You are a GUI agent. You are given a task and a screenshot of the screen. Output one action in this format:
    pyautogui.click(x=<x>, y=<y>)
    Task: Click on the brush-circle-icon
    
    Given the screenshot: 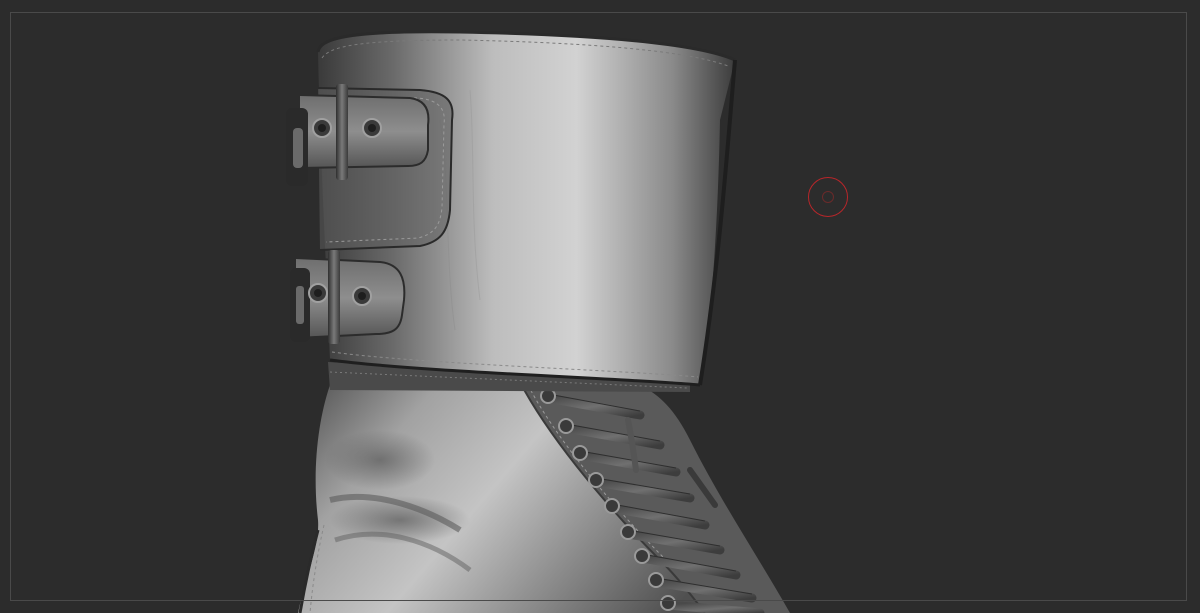 What is the action you would take?
    pyautogui.click(x=828, y=197)
    